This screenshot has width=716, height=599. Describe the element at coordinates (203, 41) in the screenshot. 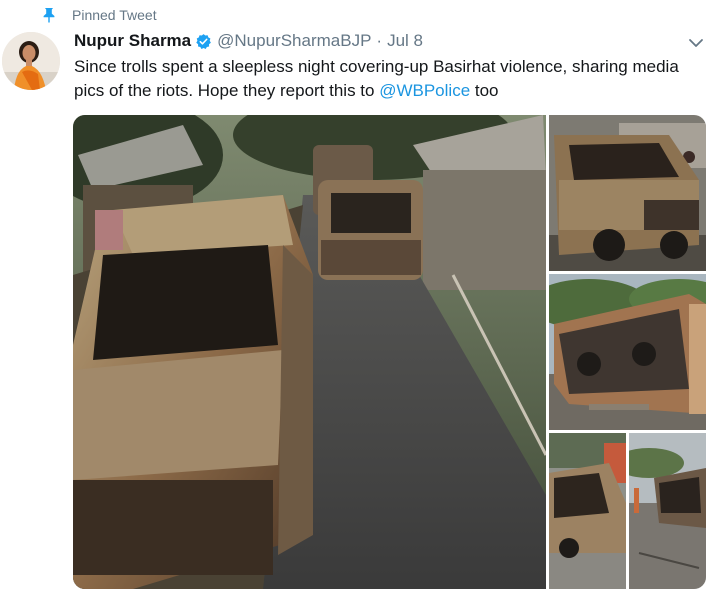

I see `verified-badge-icon` at that location.